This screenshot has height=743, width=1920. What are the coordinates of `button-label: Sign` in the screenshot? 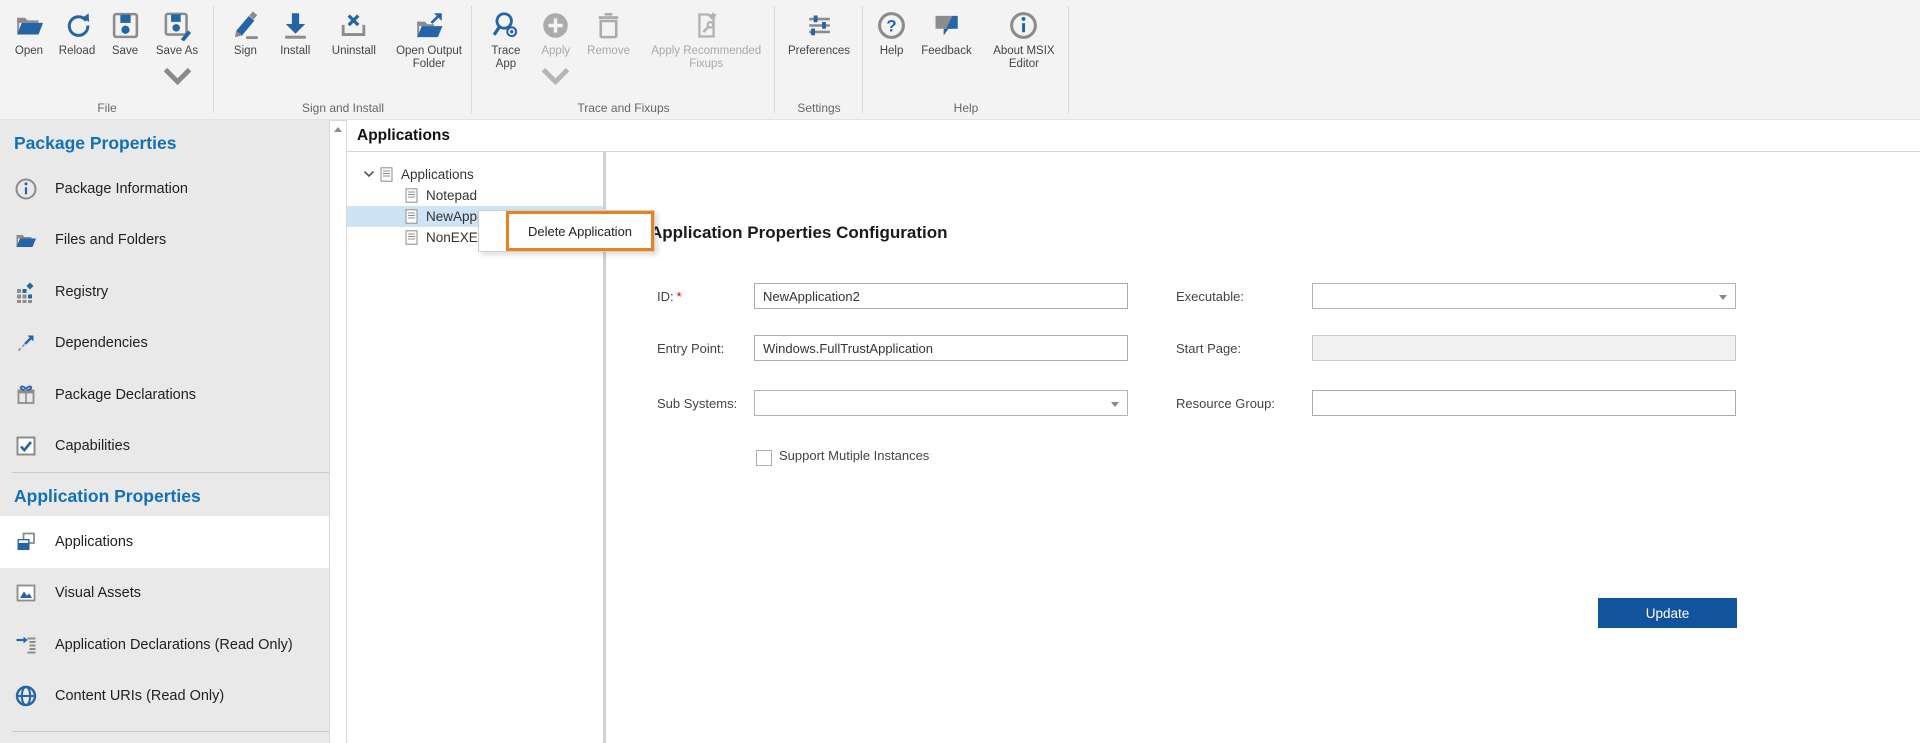 It's located at (245, 51).